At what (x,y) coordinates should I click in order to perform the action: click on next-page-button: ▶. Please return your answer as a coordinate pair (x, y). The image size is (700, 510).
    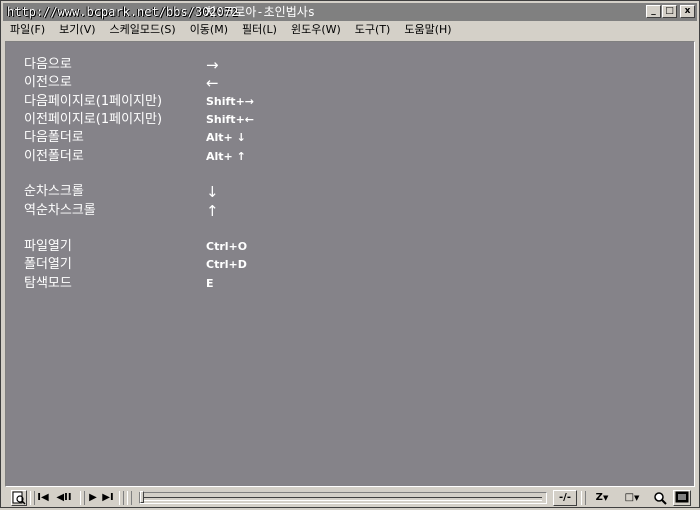
    Looking at the image, I should click on (93, 498).